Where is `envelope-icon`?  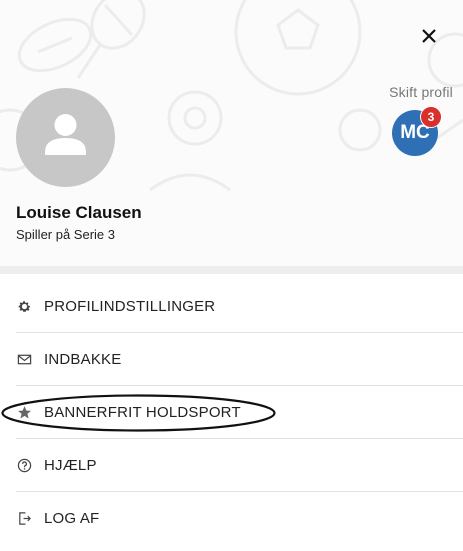
envelope-icon is located at coordinates (24, 359).